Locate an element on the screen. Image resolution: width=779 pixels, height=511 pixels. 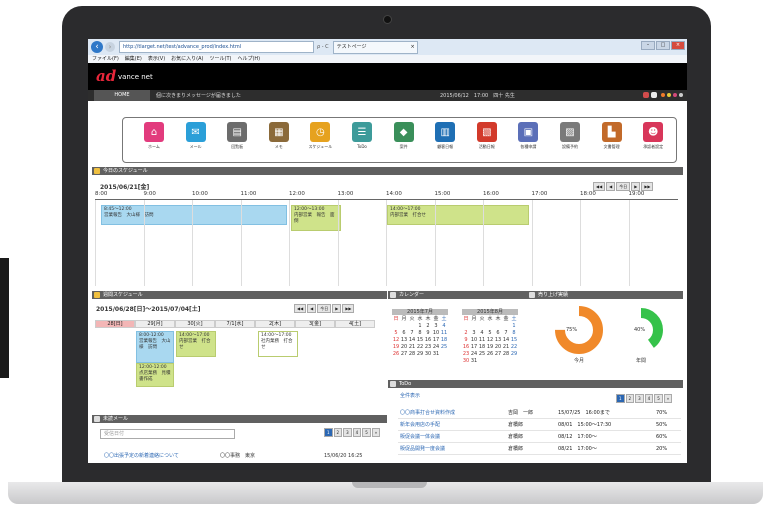
pager-first: ◀◀ is located at coordinates (300, 308).